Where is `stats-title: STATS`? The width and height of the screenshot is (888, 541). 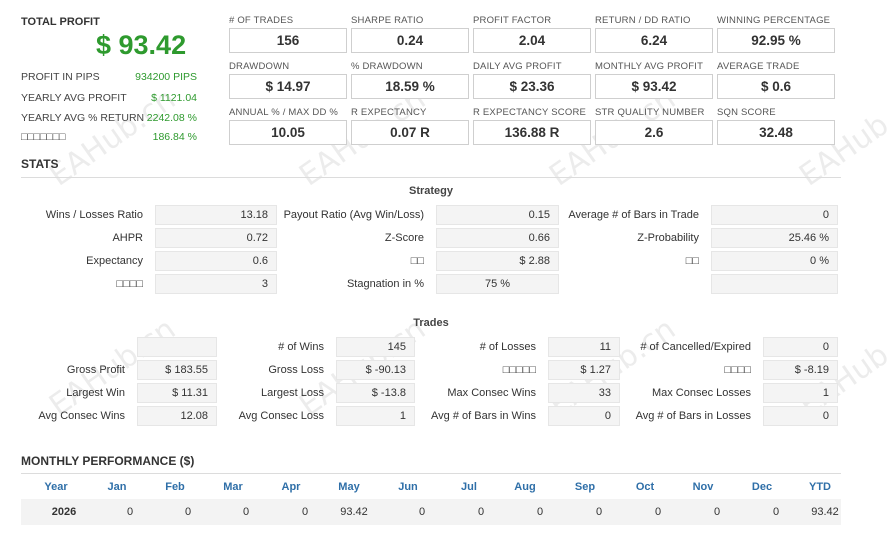
stats-title: STATS is located at coordinates (40, 164).